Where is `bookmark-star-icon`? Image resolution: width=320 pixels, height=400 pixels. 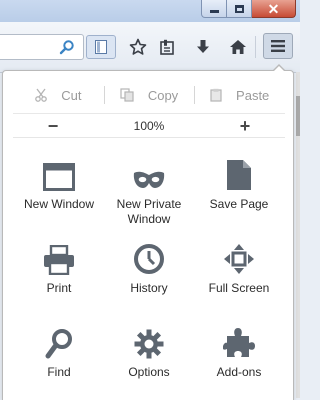
bookmark-star-icon is located at coordinates (138, 46).